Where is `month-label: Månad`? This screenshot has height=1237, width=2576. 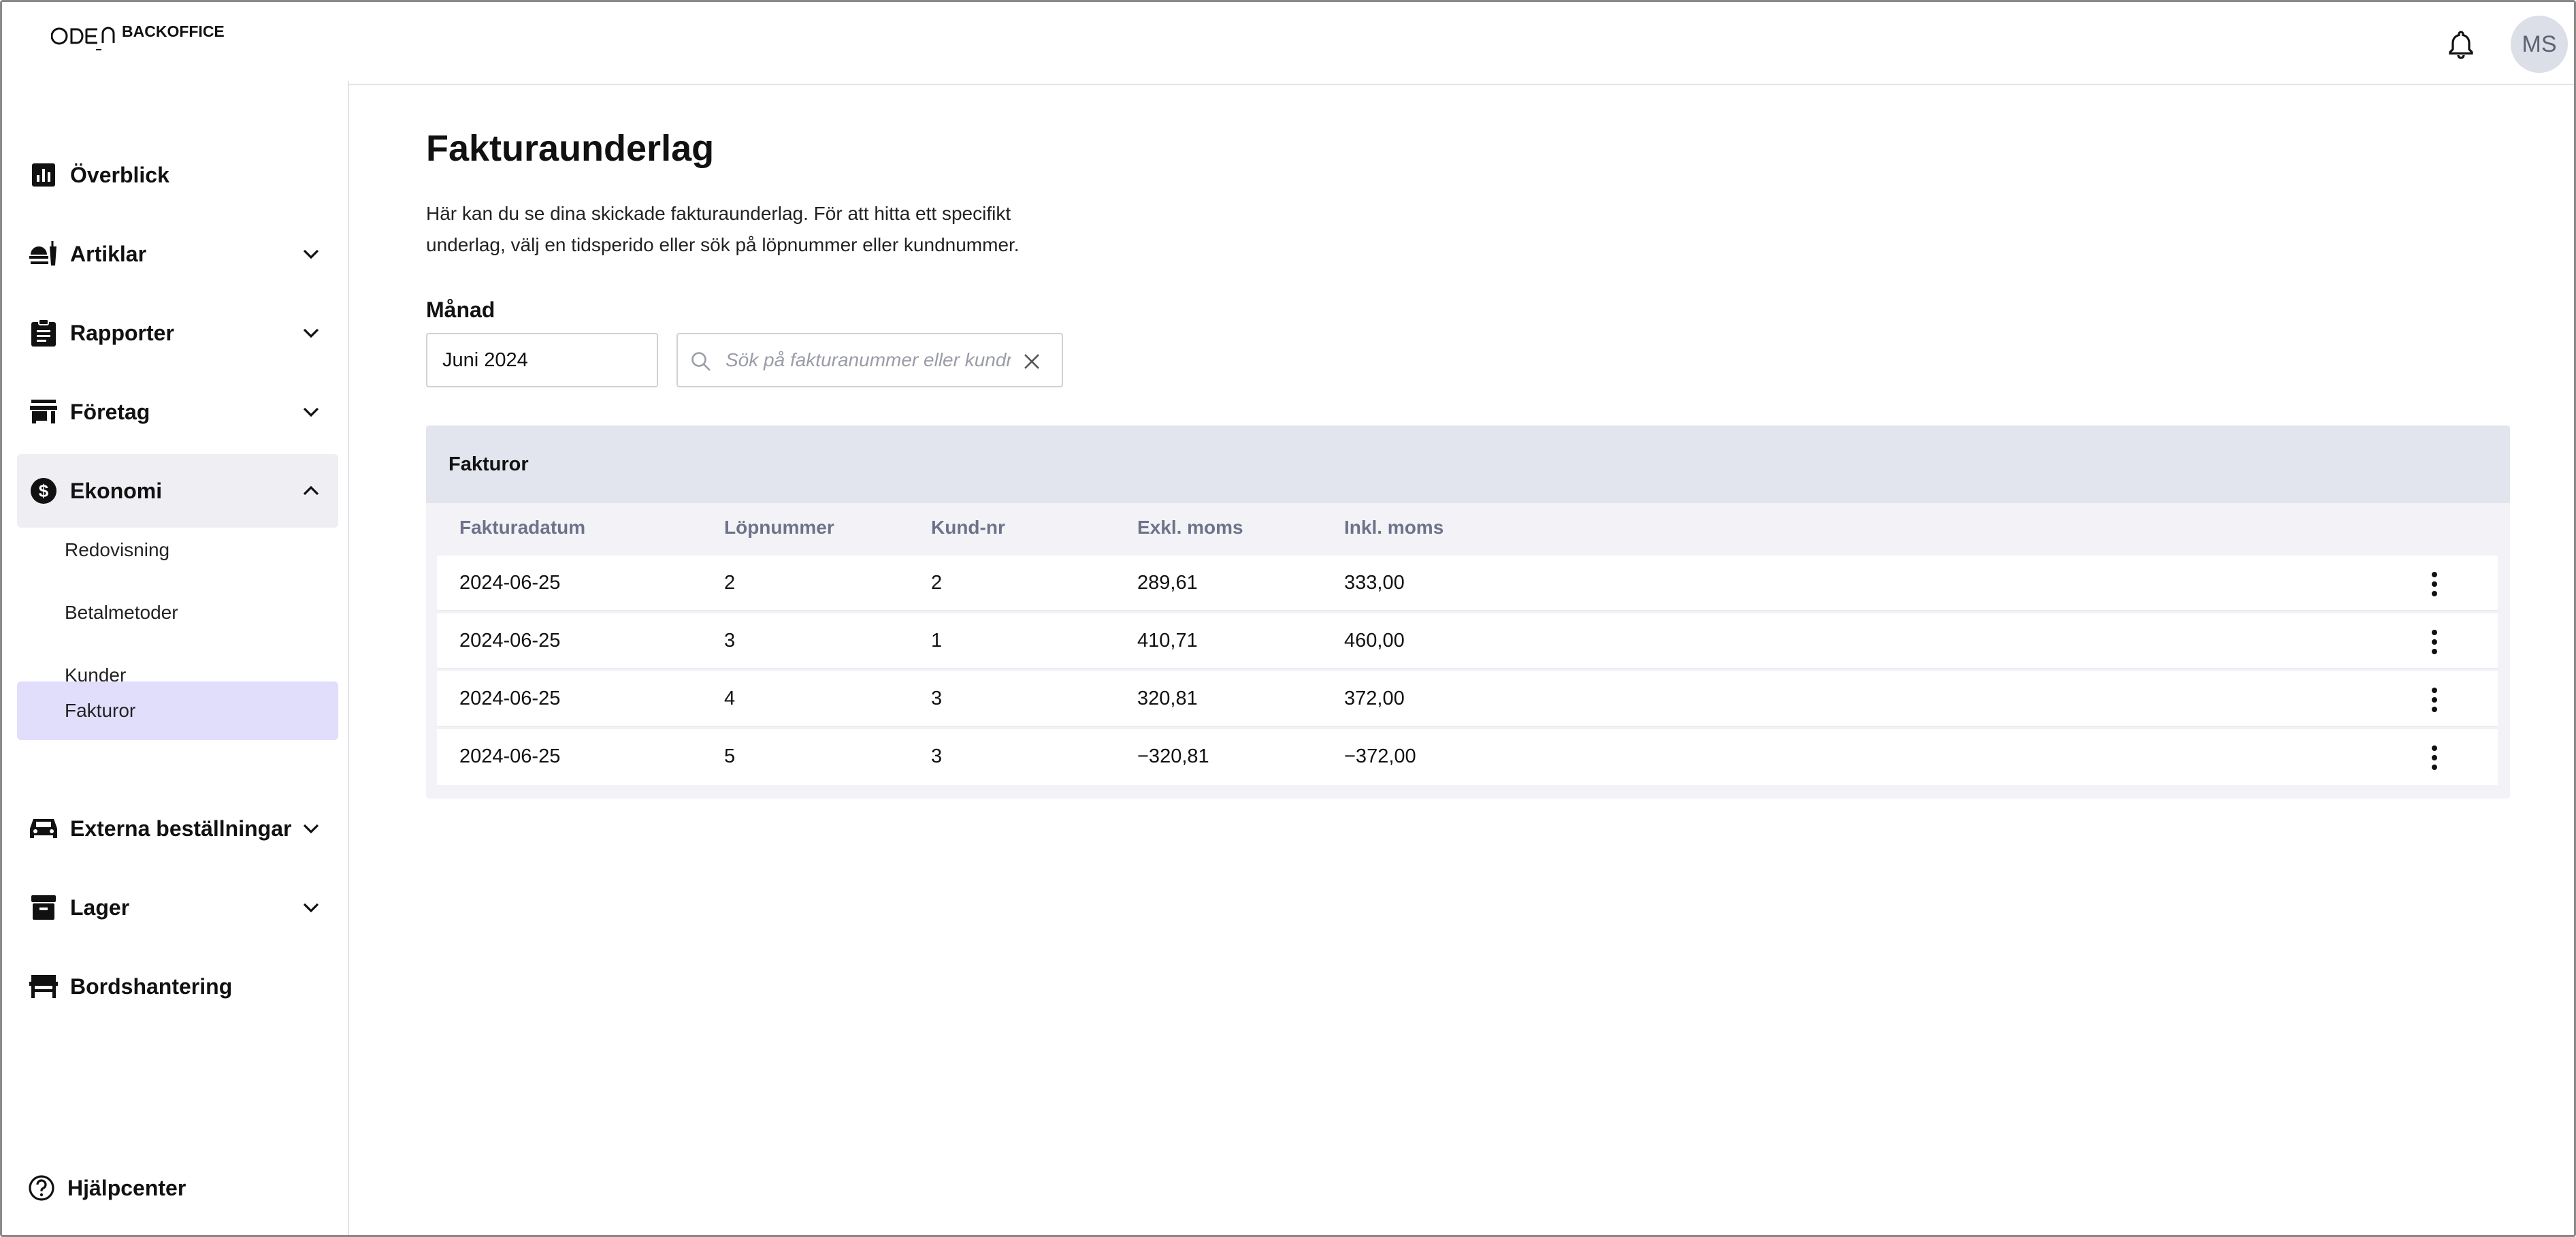 month-label: Månad is located at coordinates (460, 310).